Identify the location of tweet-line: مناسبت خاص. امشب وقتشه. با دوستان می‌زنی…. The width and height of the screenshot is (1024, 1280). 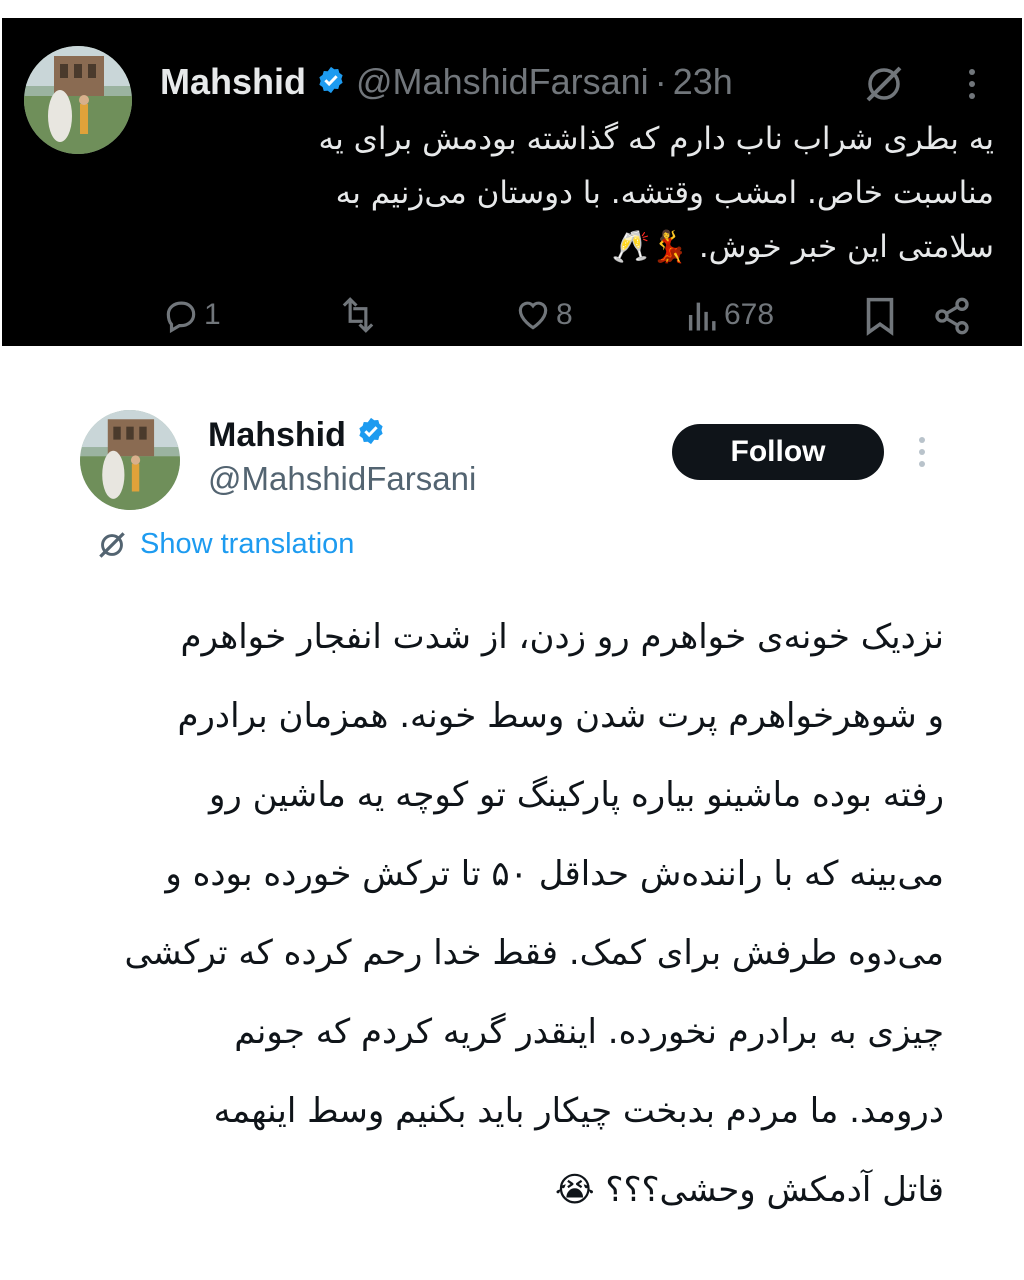
(664, 193).